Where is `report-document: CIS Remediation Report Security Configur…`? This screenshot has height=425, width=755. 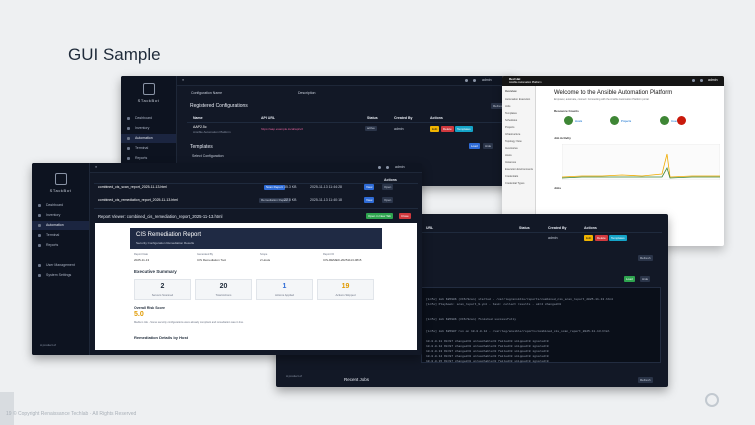
report-document: CIS Remediation Report Security Configur… is located at coordinates (256, 286).